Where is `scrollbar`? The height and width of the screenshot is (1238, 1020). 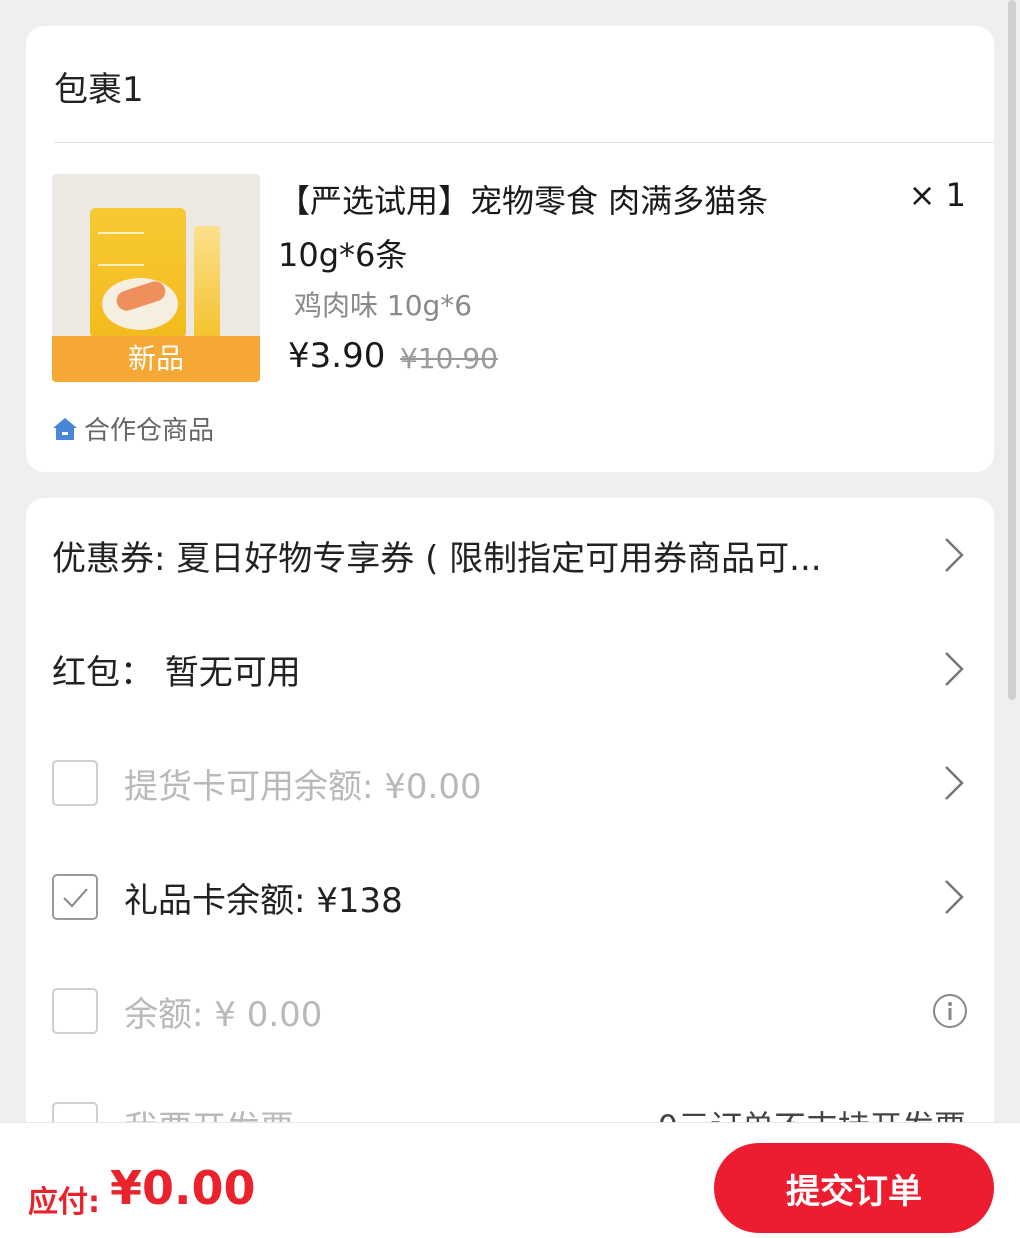 scrollbar is located at coordinates (1012, 350).